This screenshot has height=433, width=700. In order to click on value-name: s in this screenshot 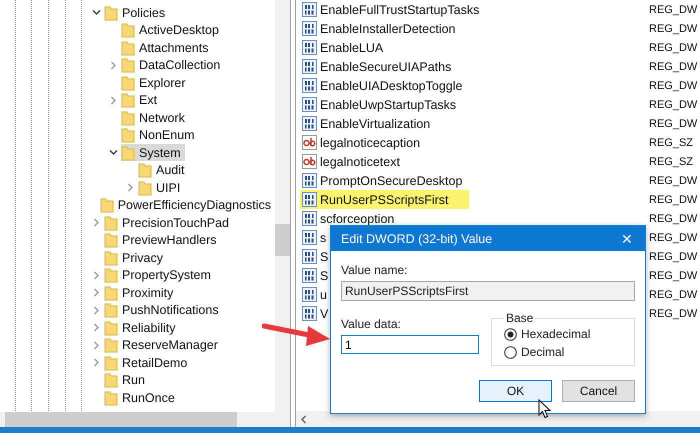, I will do `click(323, 237)`.